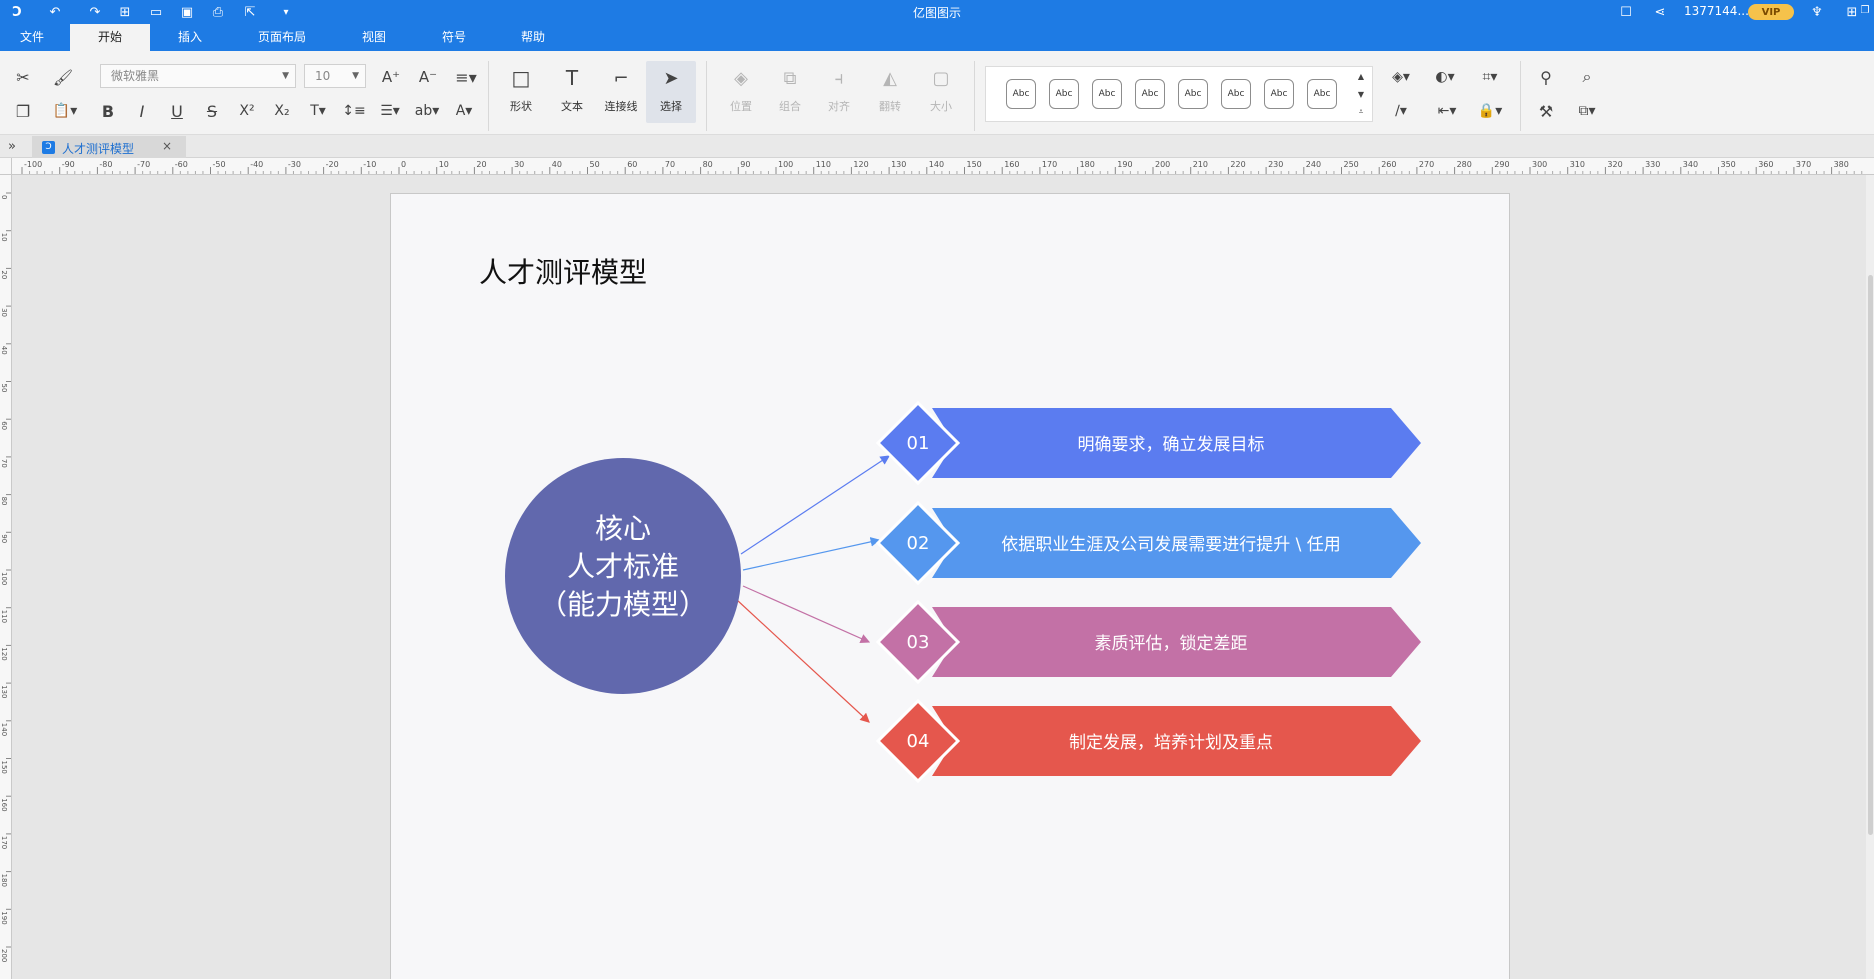 This screenshot has height=979, width=1874. Describe the element at coordinates (621, 78) in the screenshot. I see `connector-icon: ⌐` at that location.